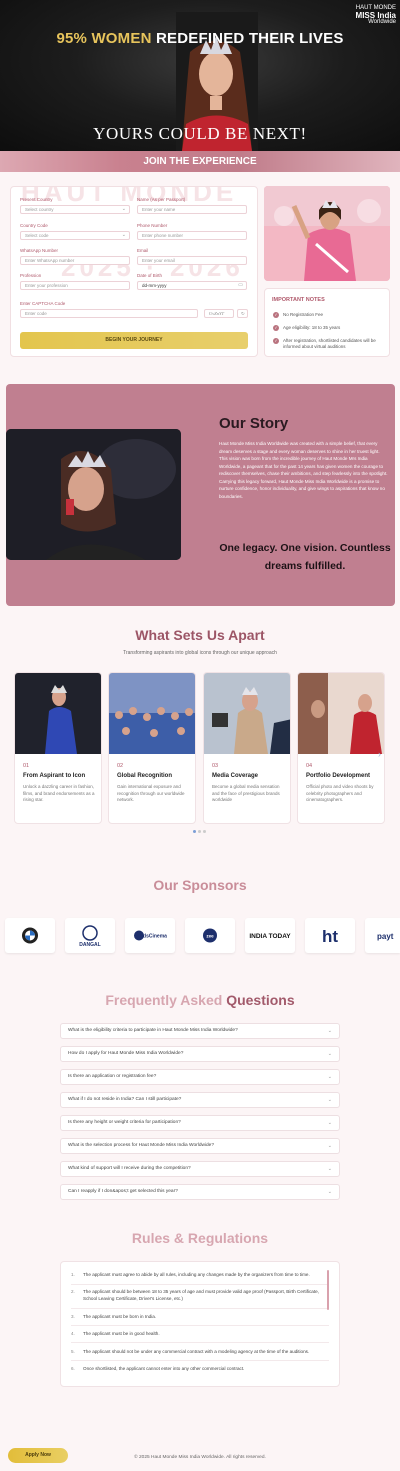  I want to click on captcha-input: Enter code, so click(109, 313).